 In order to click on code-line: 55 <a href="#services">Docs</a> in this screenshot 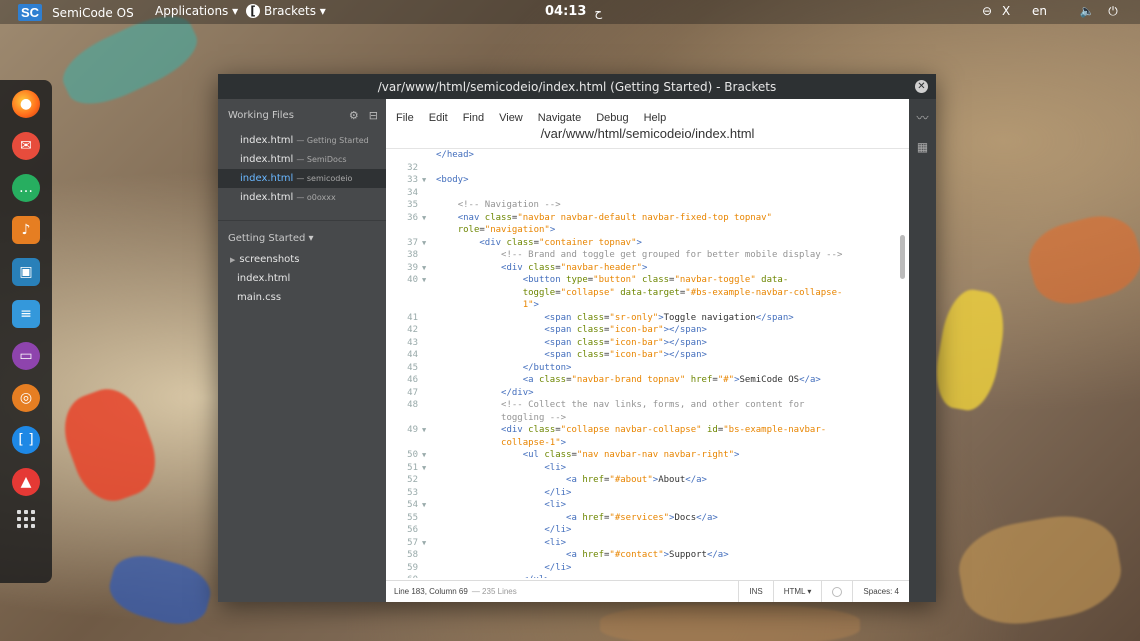, I will do `click(647, 518)`.